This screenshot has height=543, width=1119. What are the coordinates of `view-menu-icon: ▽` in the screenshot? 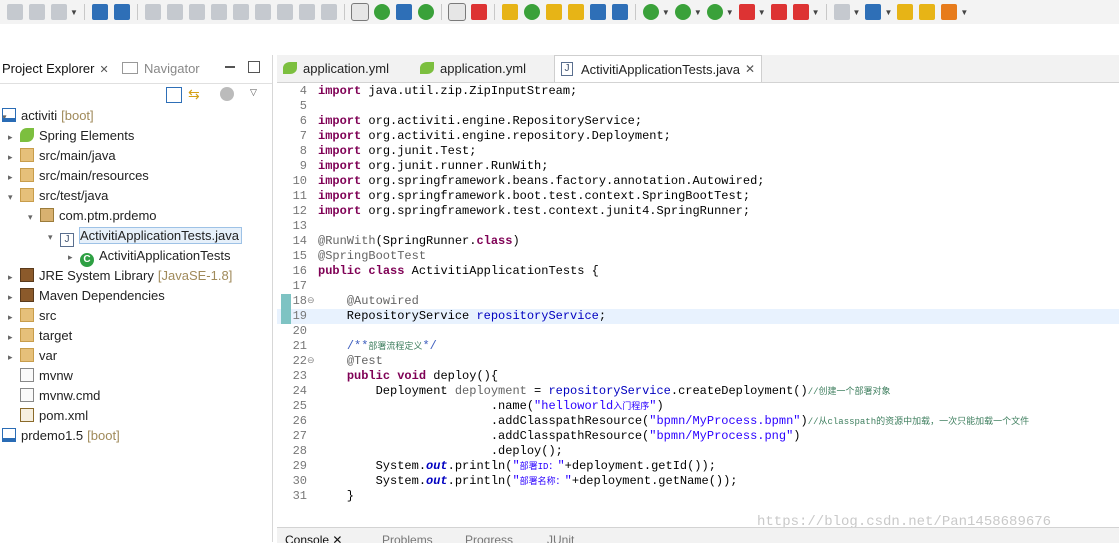 It's located at (257, 94).